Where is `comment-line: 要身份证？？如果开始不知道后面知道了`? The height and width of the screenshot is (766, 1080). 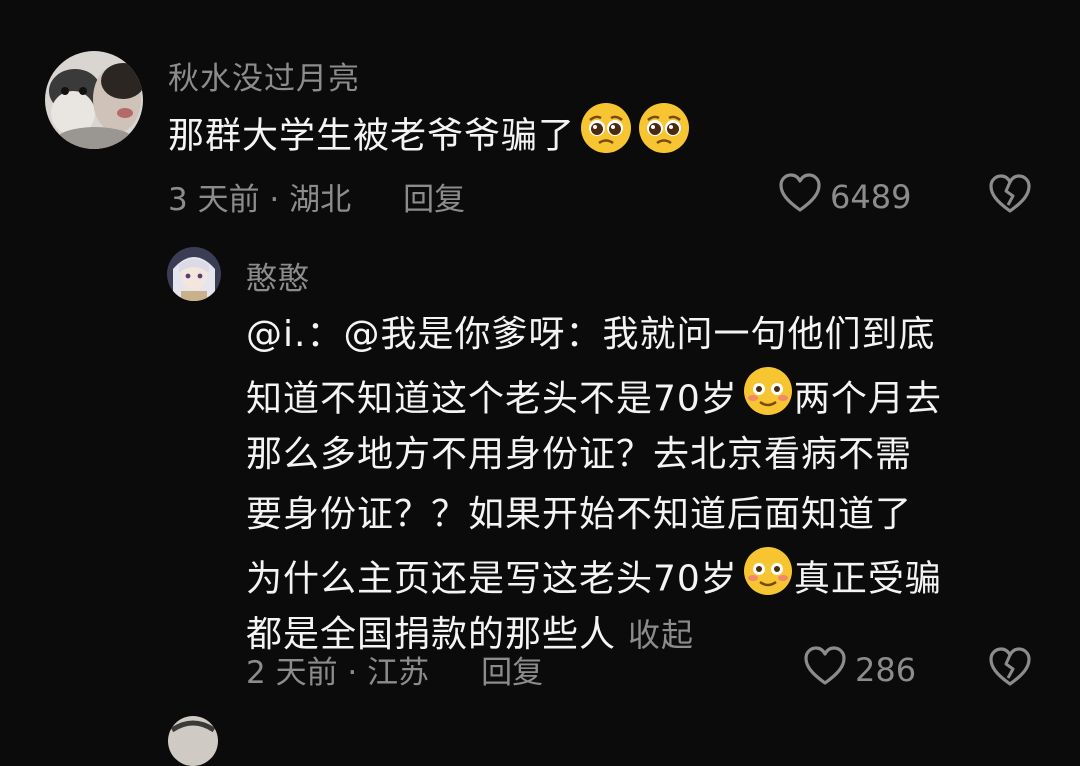
comment-line: 要身份证？？如果开始不知道后面知道了 is located at coordinates (579, 514).